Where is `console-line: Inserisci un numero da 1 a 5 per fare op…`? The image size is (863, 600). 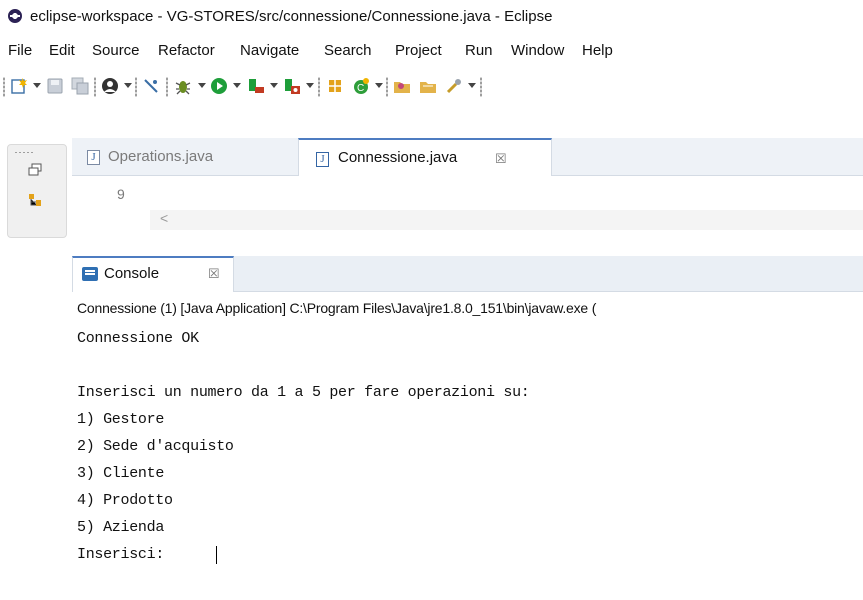 console-line: Inserisci un numero da 1 a 5 per fare op… is located at coordinates (303, 392).